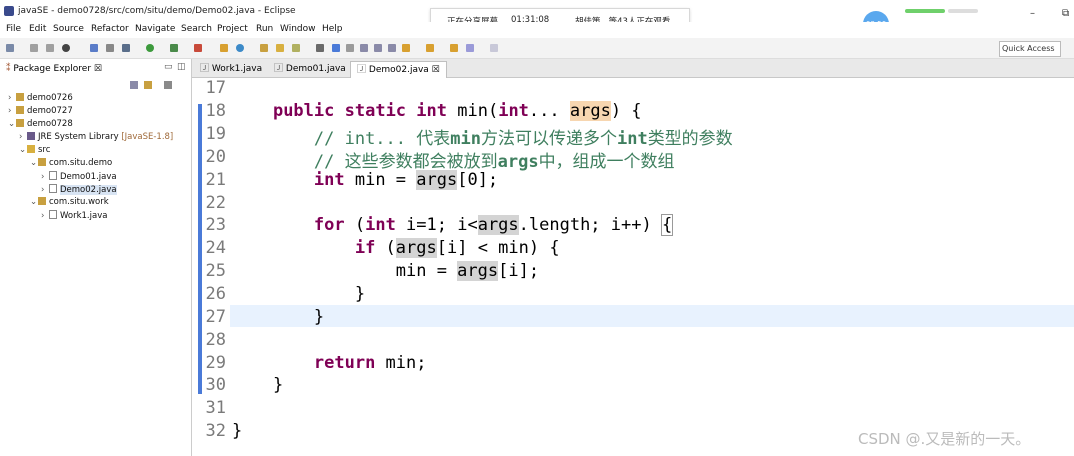 Image resolution: width=1074 pixels, height=456 pixels. I want to click on console-icon, so click(94, 48).